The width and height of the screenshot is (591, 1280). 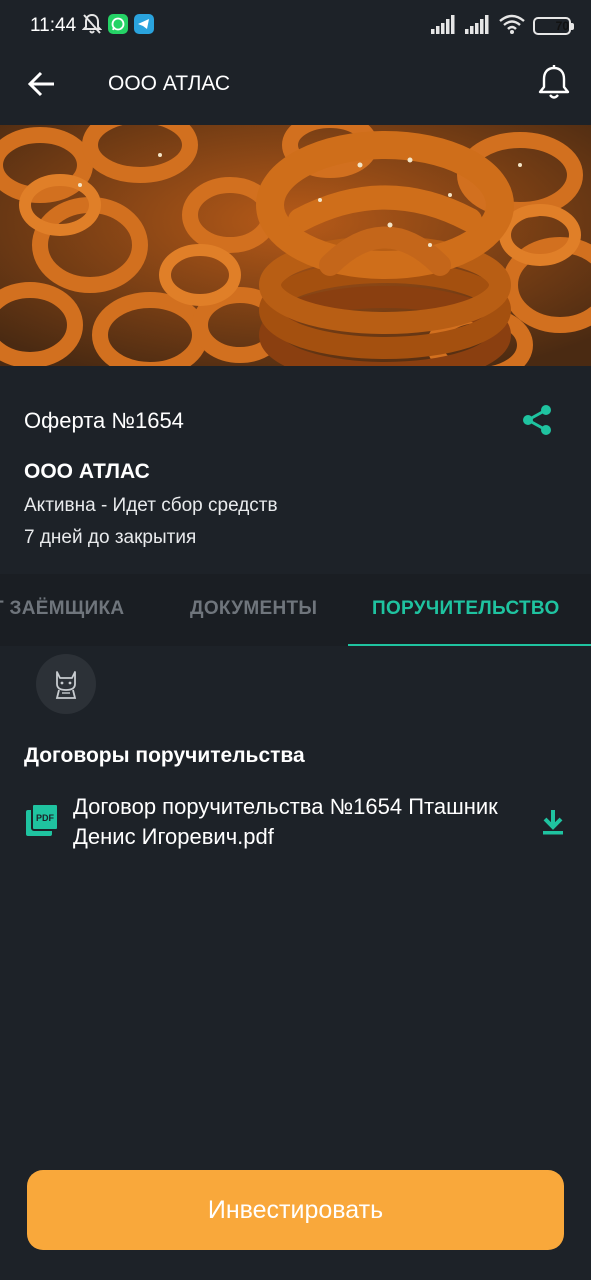 I want to click on battery-icon: 70, so click(x=553, y=26).